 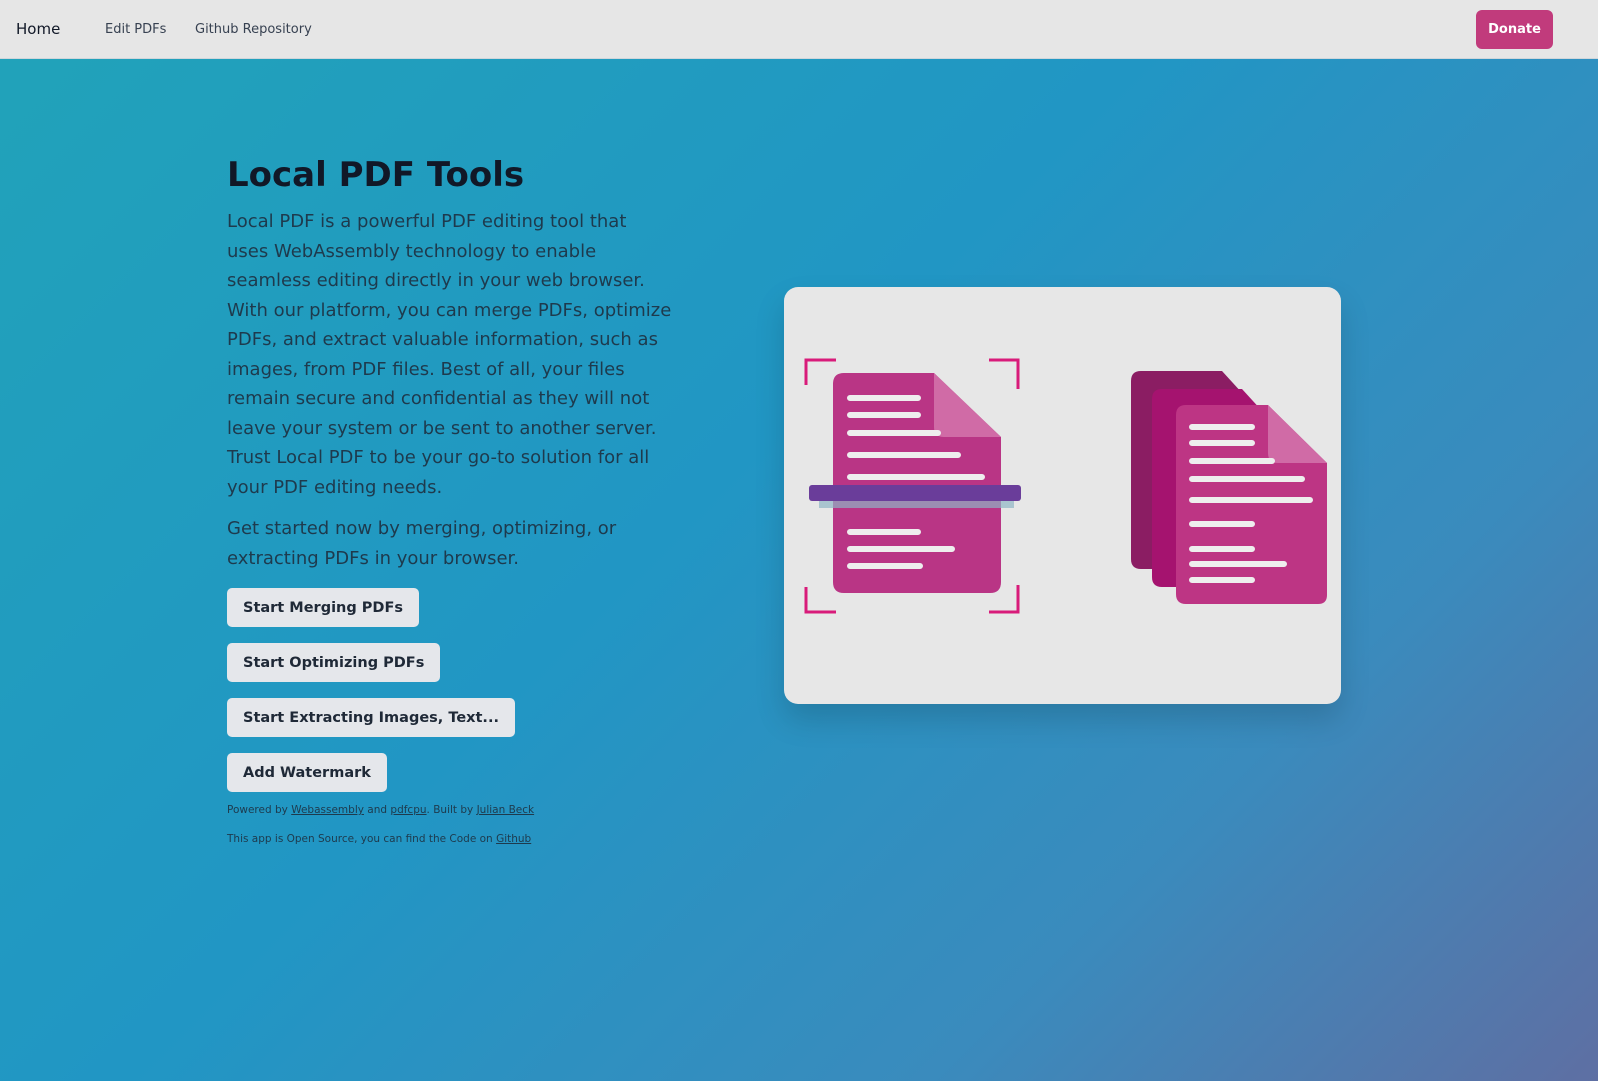 What do you see at coordinates (334, 662) in the screenshot?
I see `start-optimizing-button: Start Optimizing PDFs` at bounding box center [334, 662].